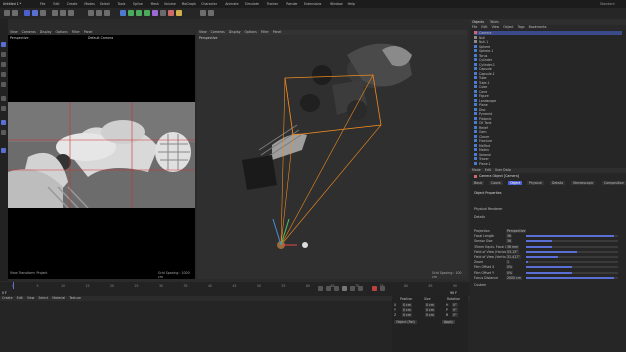 This screenshot has width=626, height=352. Describe the element at coordinates (481, 159) in the screenshot. I see `object-list-item: Tracer` at that location.